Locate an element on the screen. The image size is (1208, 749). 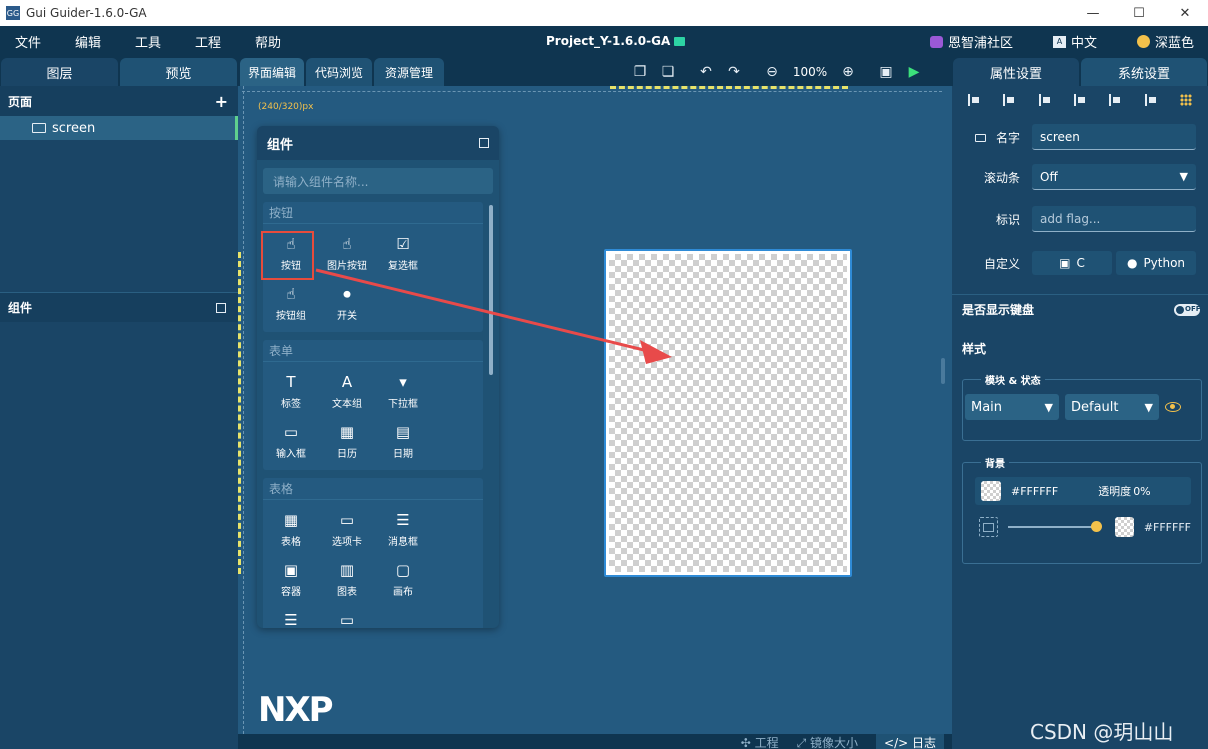
align-center-h-icon is located at coordinates (1009, 100).